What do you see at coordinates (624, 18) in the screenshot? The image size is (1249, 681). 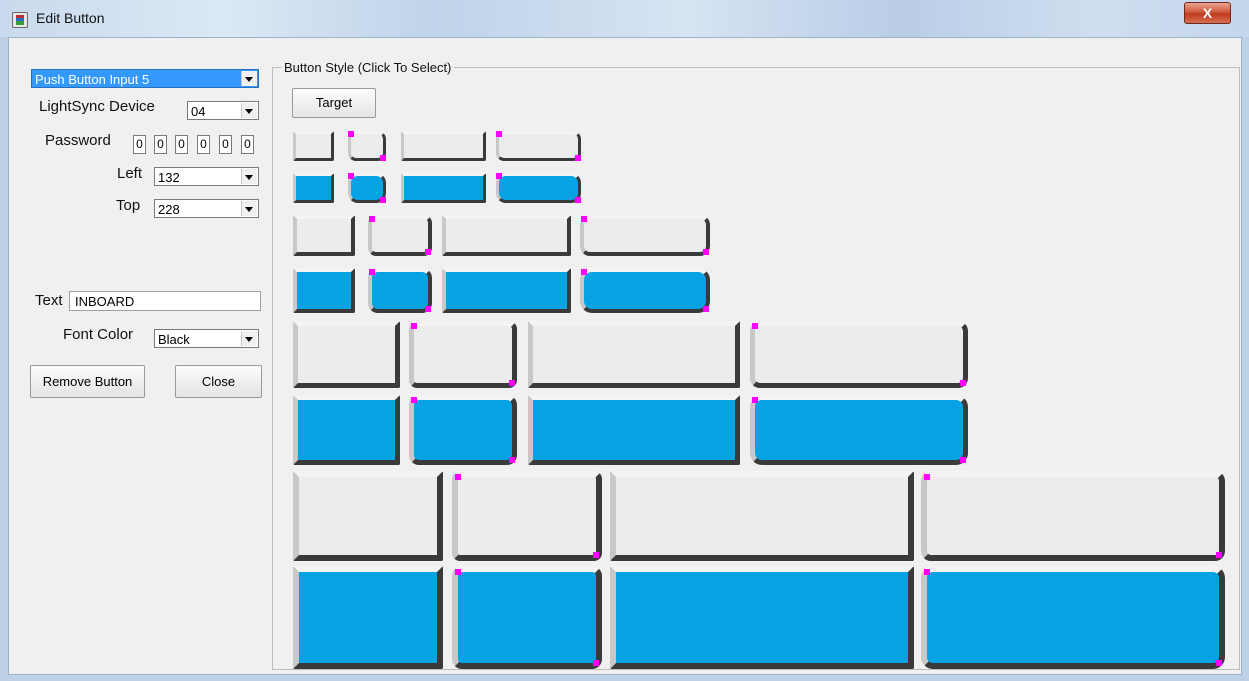 I see `title-bar: Edit Button X` at bounding box center [624, 18].